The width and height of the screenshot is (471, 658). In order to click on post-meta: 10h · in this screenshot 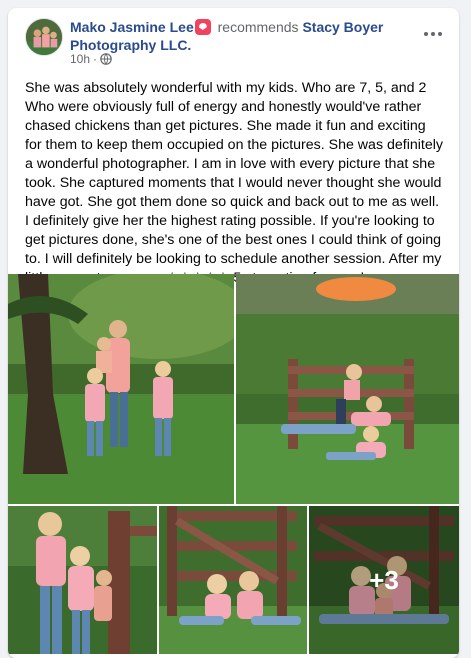, I will do `click(91, 59)`.